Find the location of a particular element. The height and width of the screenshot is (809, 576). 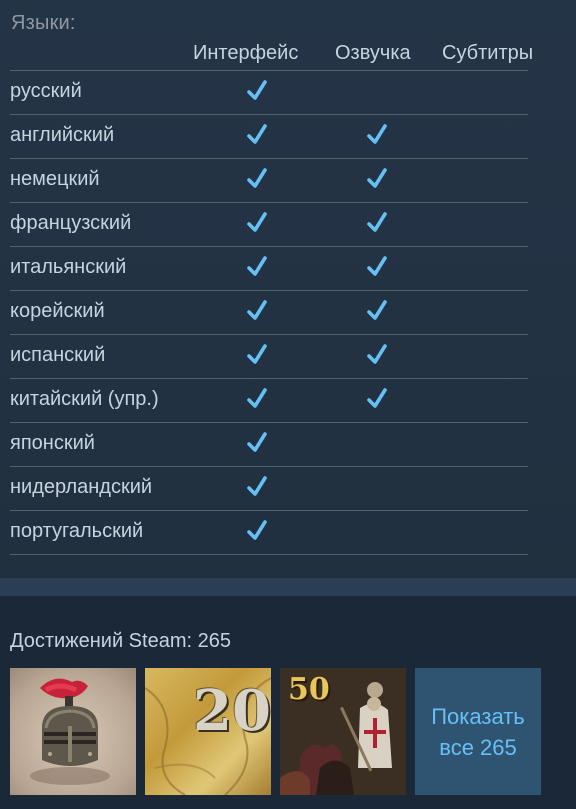

language-row: испанский is located at coordinates (269, 356).